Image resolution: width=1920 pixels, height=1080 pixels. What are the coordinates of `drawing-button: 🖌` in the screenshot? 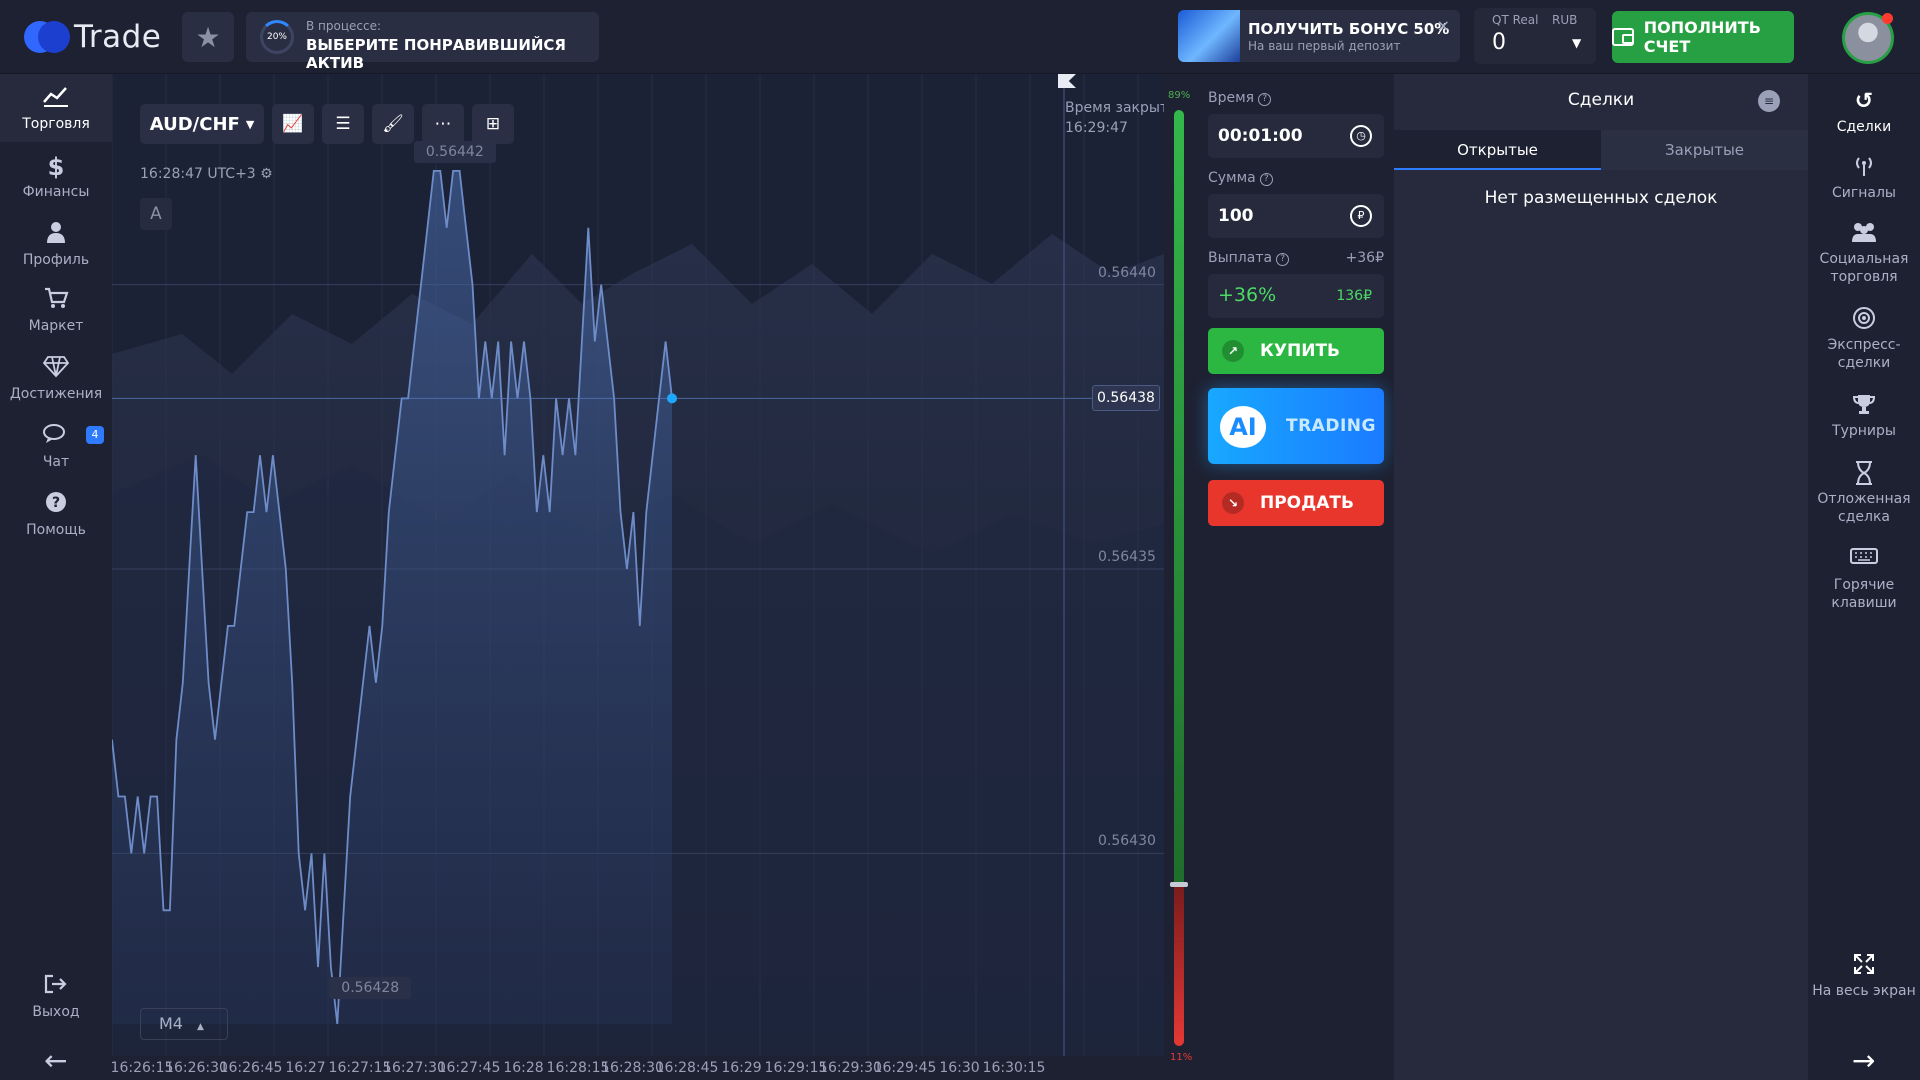 It's located at (393, 124).